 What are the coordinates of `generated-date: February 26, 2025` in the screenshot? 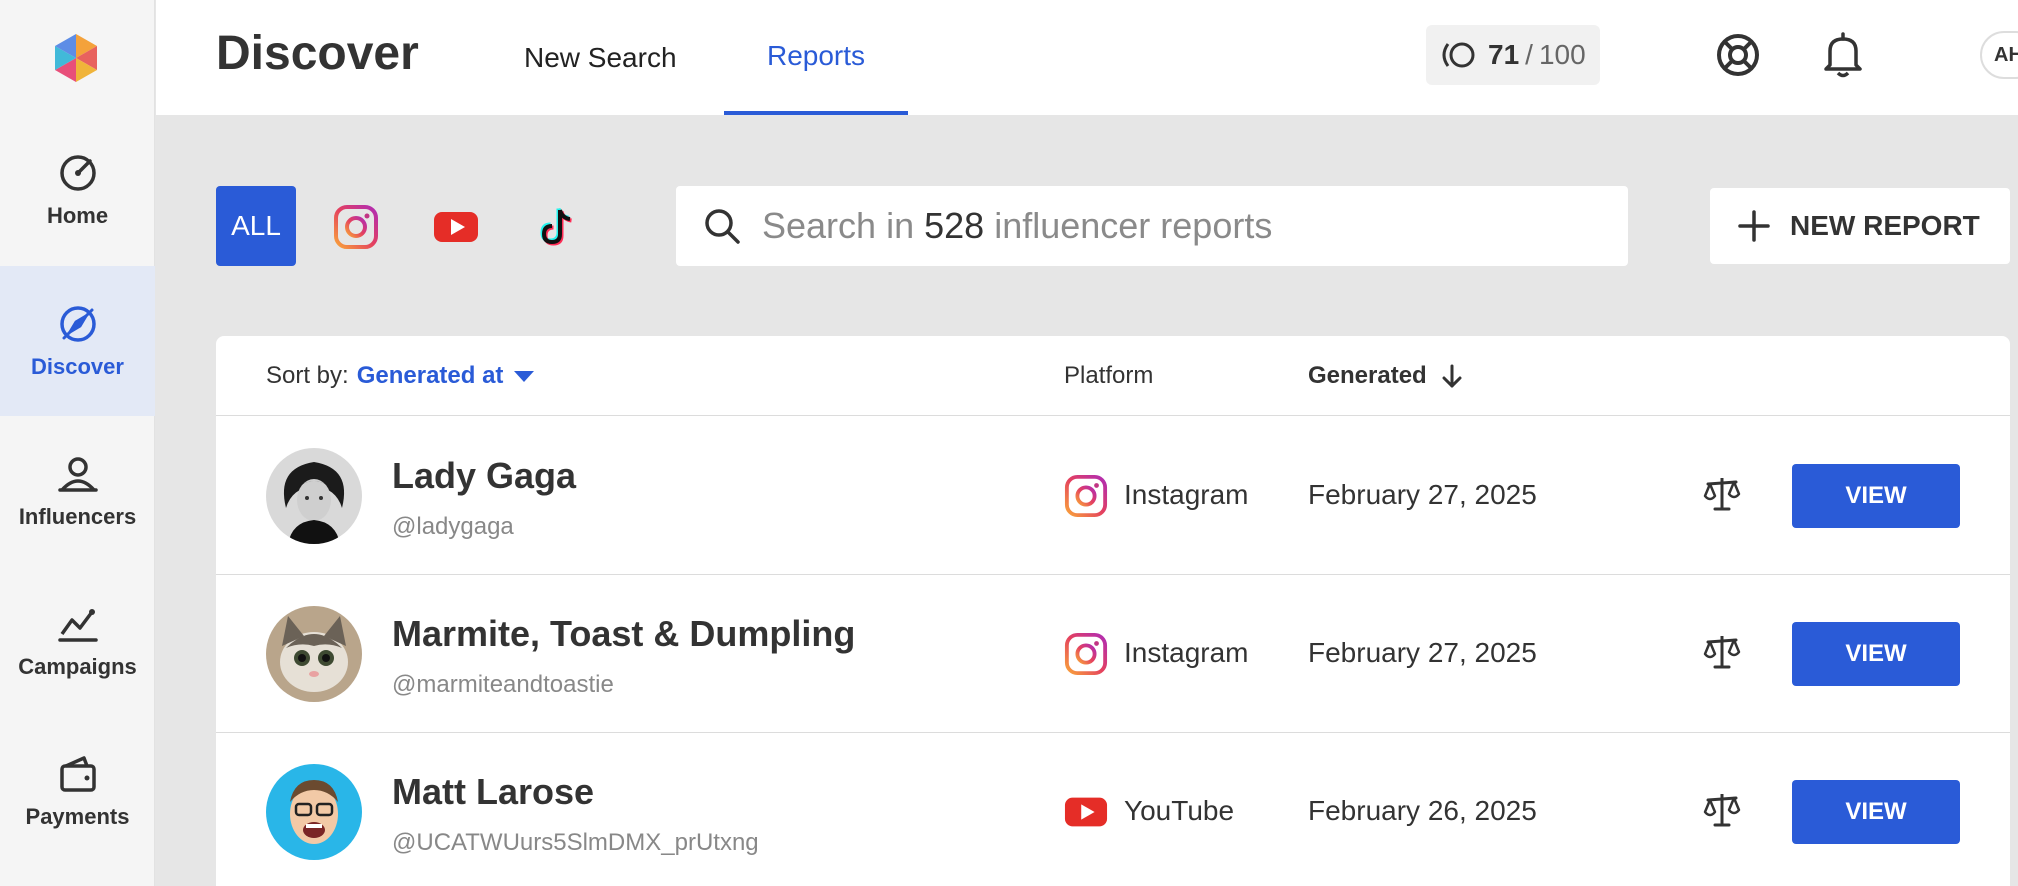 It's located at (1422, 810).